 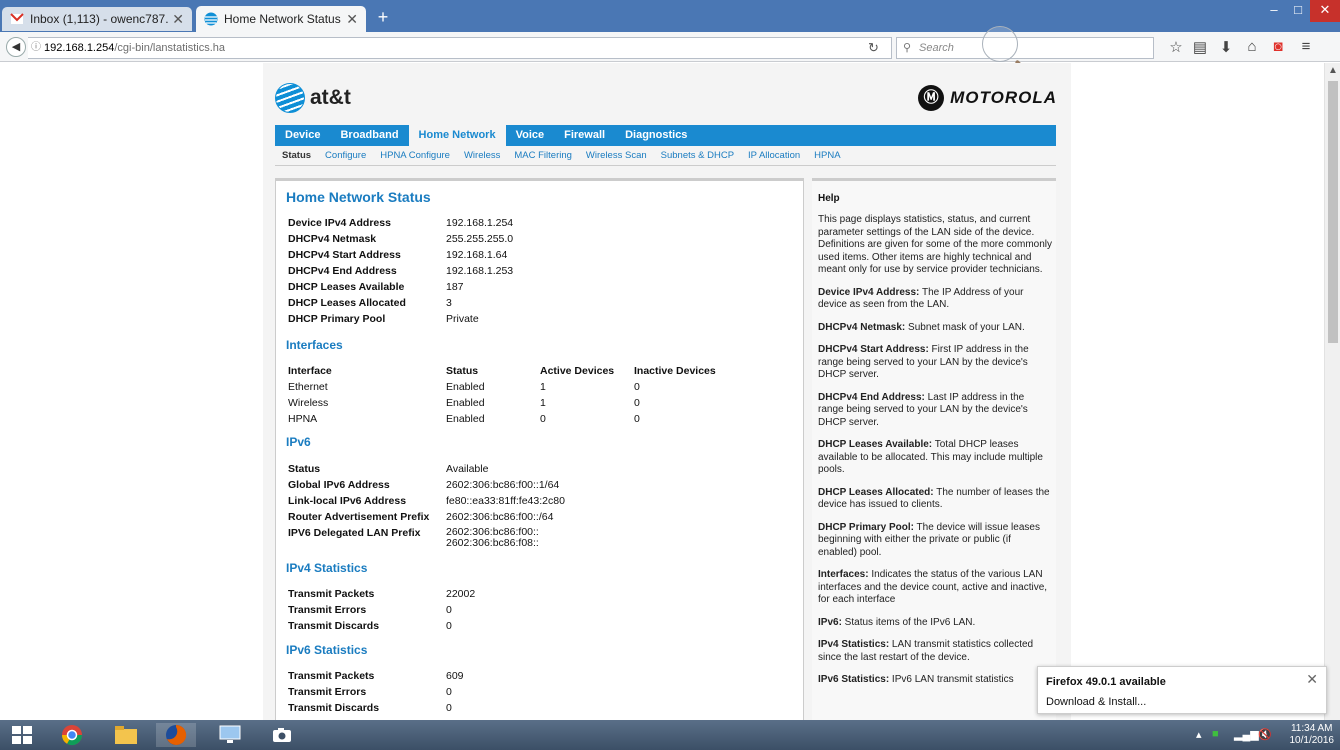 I want to click on col-header: Inactive Devices, so click(x=675, y=371).